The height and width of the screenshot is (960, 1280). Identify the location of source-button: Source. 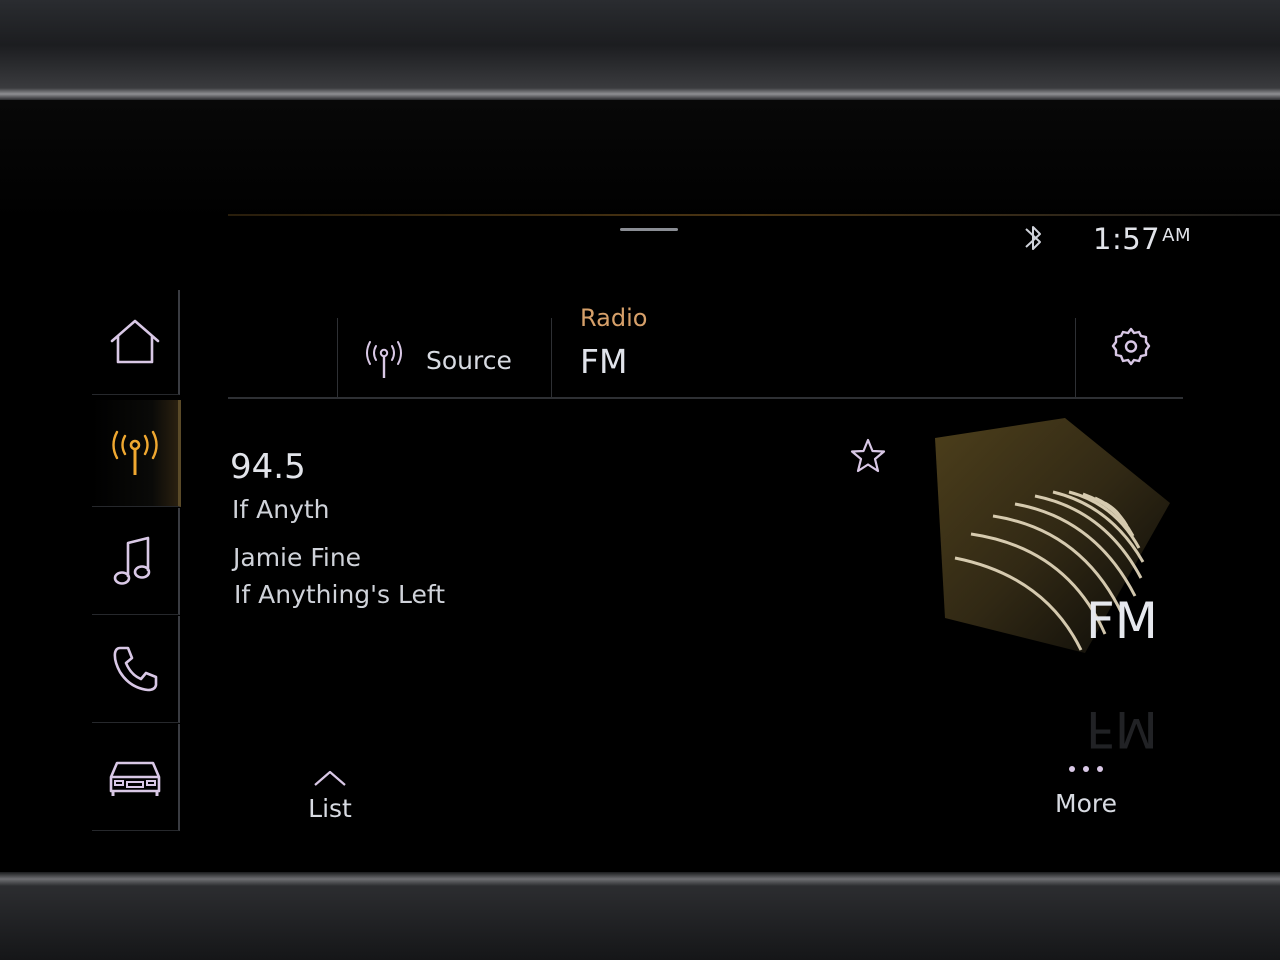
(445, 360).